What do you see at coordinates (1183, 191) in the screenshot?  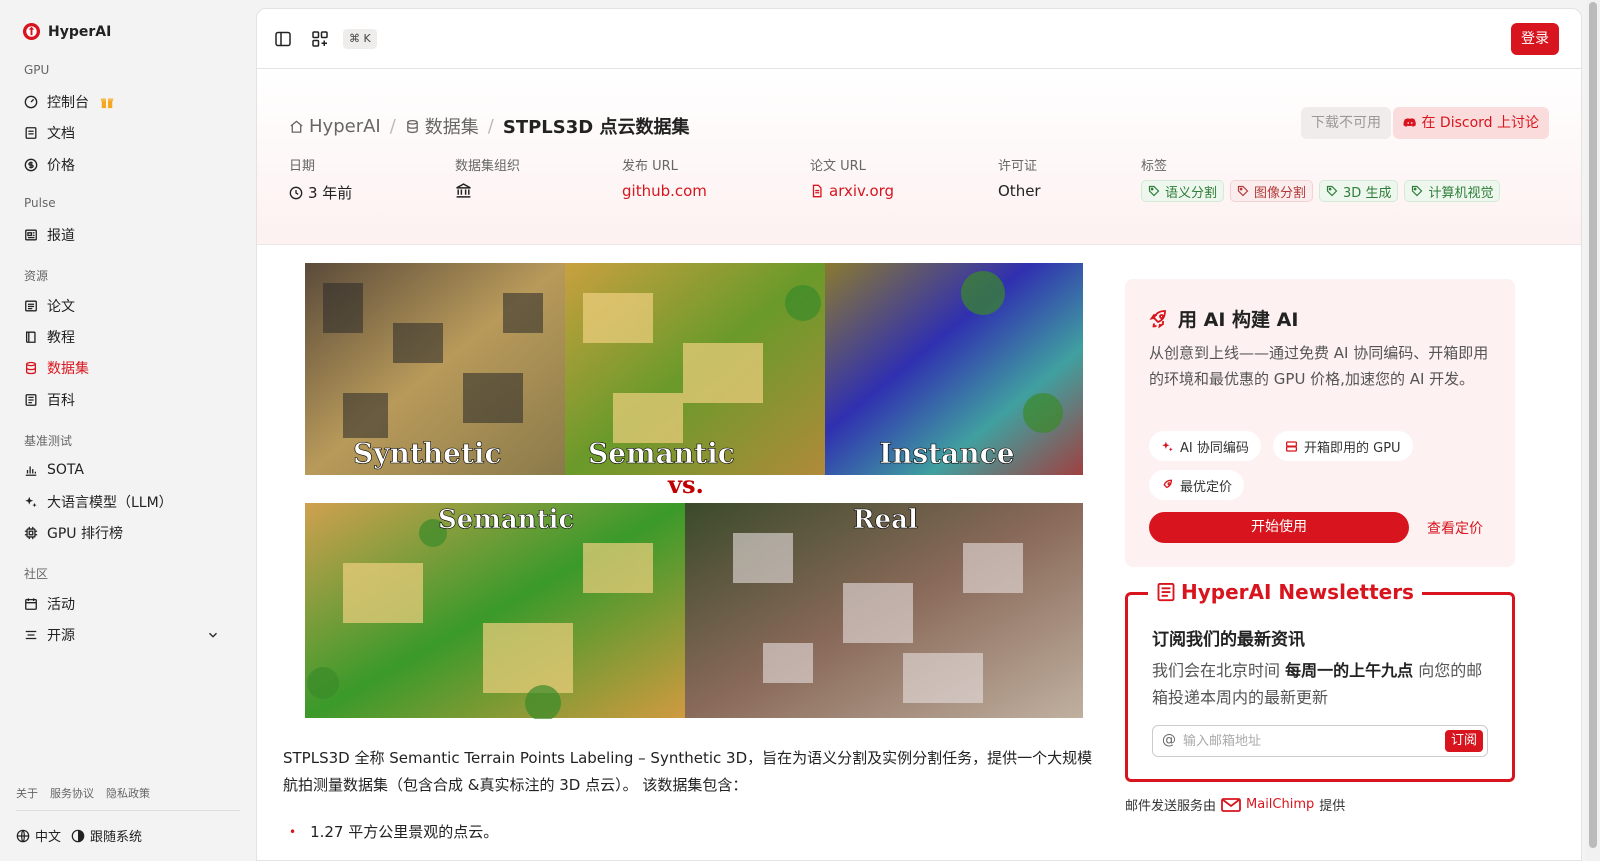 I see `tag-semantic-segmentation: 语义分割` at bounding box center [1183, 191].